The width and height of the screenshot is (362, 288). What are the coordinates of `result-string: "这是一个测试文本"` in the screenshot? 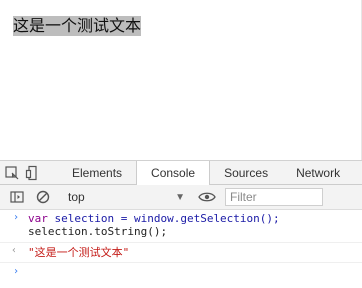 It's located at (195, 252).